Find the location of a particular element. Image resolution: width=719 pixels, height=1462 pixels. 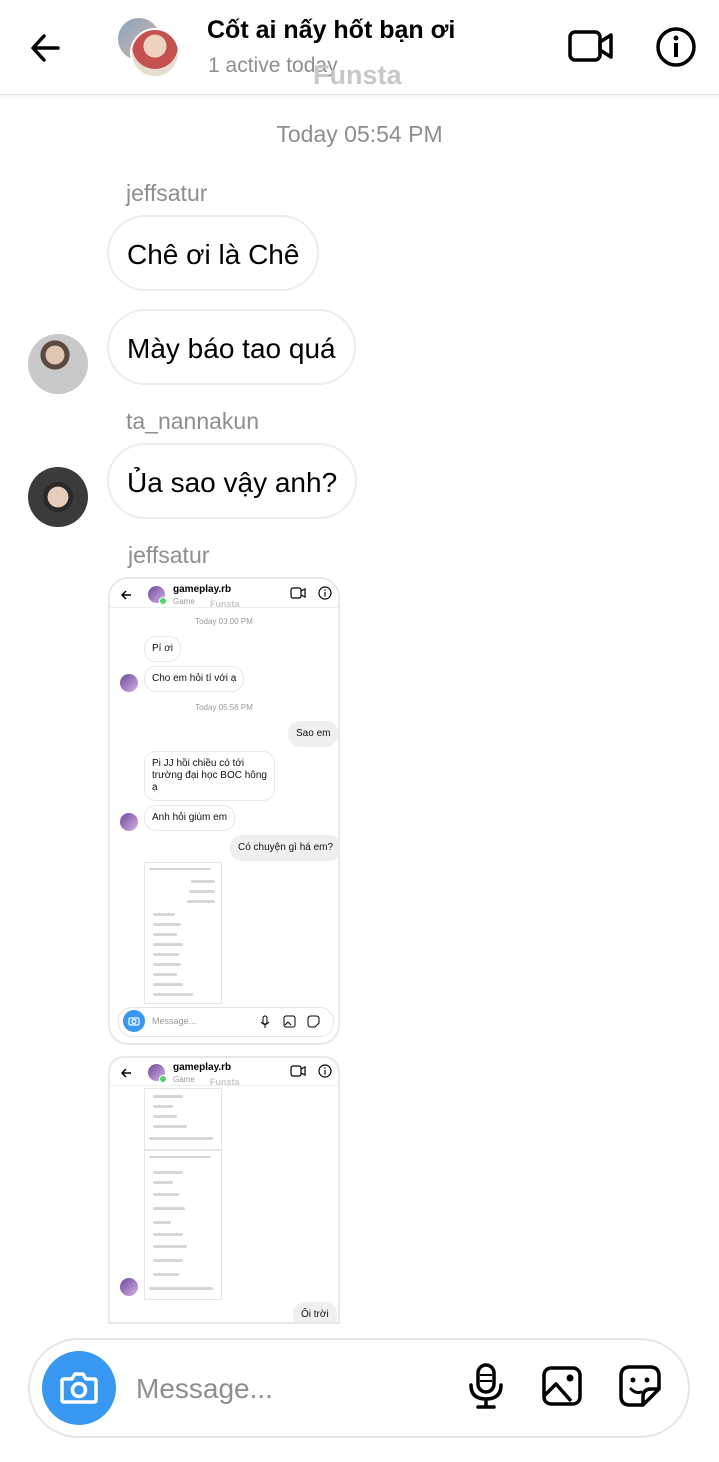

message-timestamp: Today 05:54 PM is located at coordinates (359, 134).